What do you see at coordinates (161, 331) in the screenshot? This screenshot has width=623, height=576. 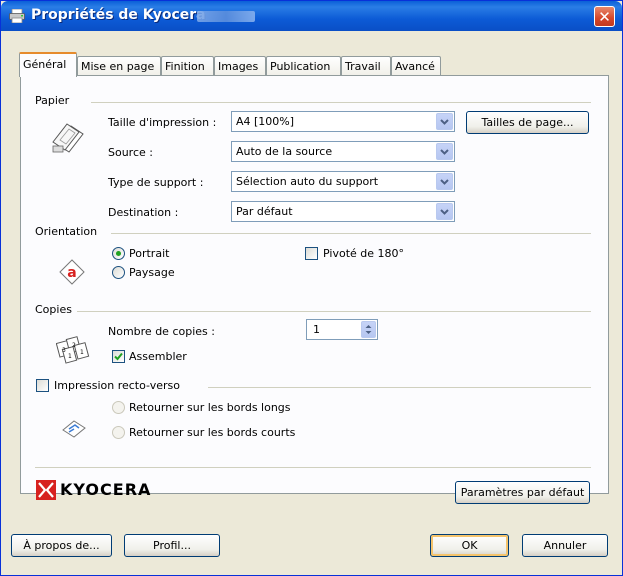 I see `copies-count-label: Nombre de copies :` at bounding box center [161, 331].